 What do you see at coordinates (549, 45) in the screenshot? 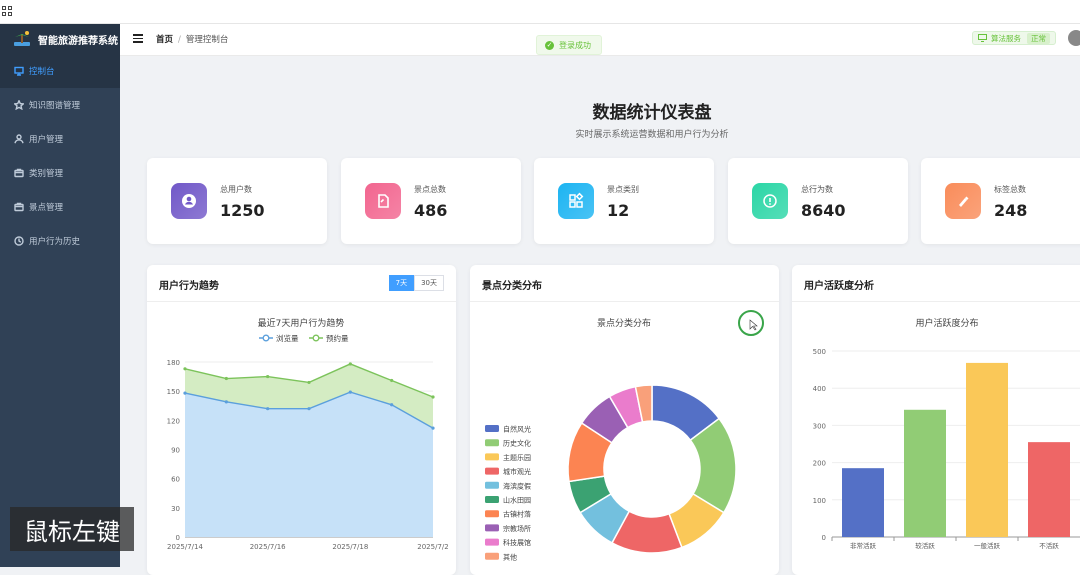
I see `check-circle-icon: ✓` at bounding box center [549, 45].